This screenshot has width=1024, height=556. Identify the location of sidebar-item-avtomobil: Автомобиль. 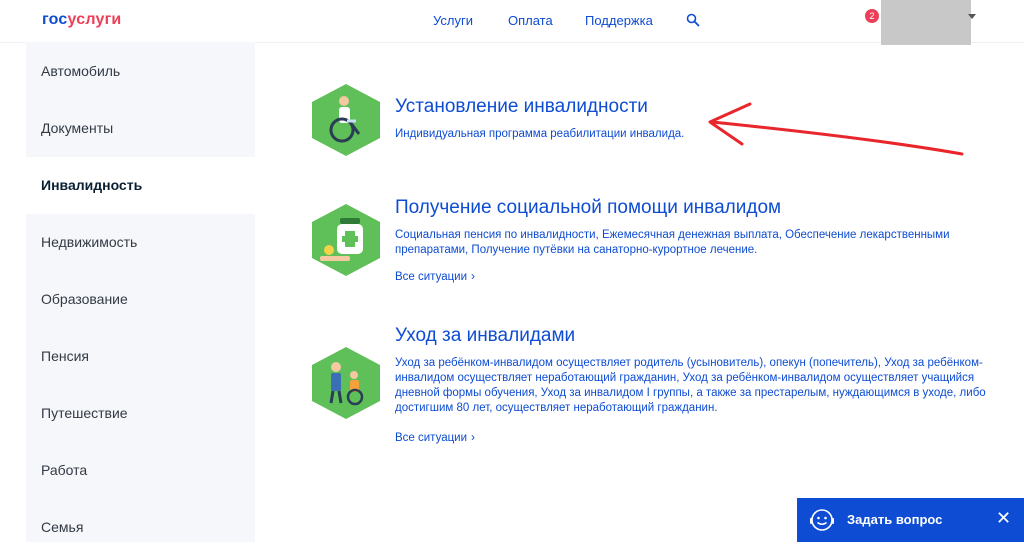
(140, 71).